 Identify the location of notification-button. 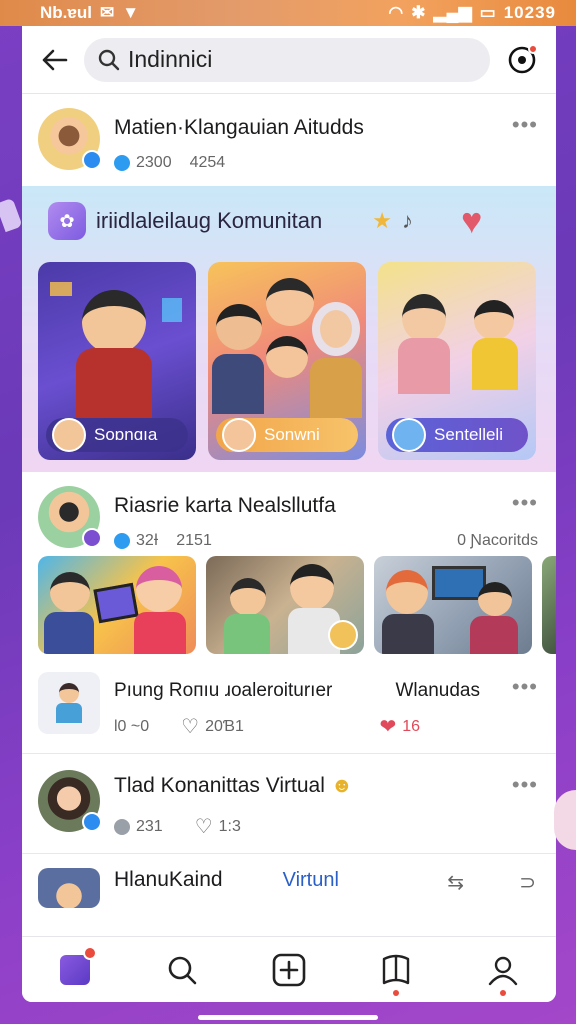
(522, 60).